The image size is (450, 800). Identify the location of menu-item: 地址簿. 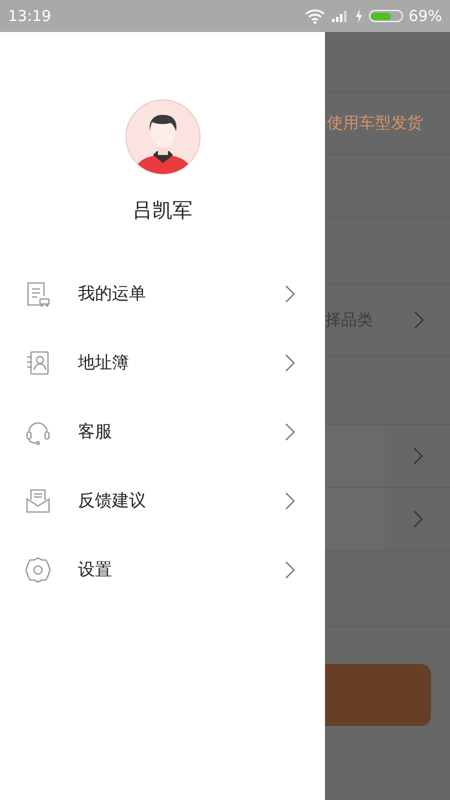
(162, 362).